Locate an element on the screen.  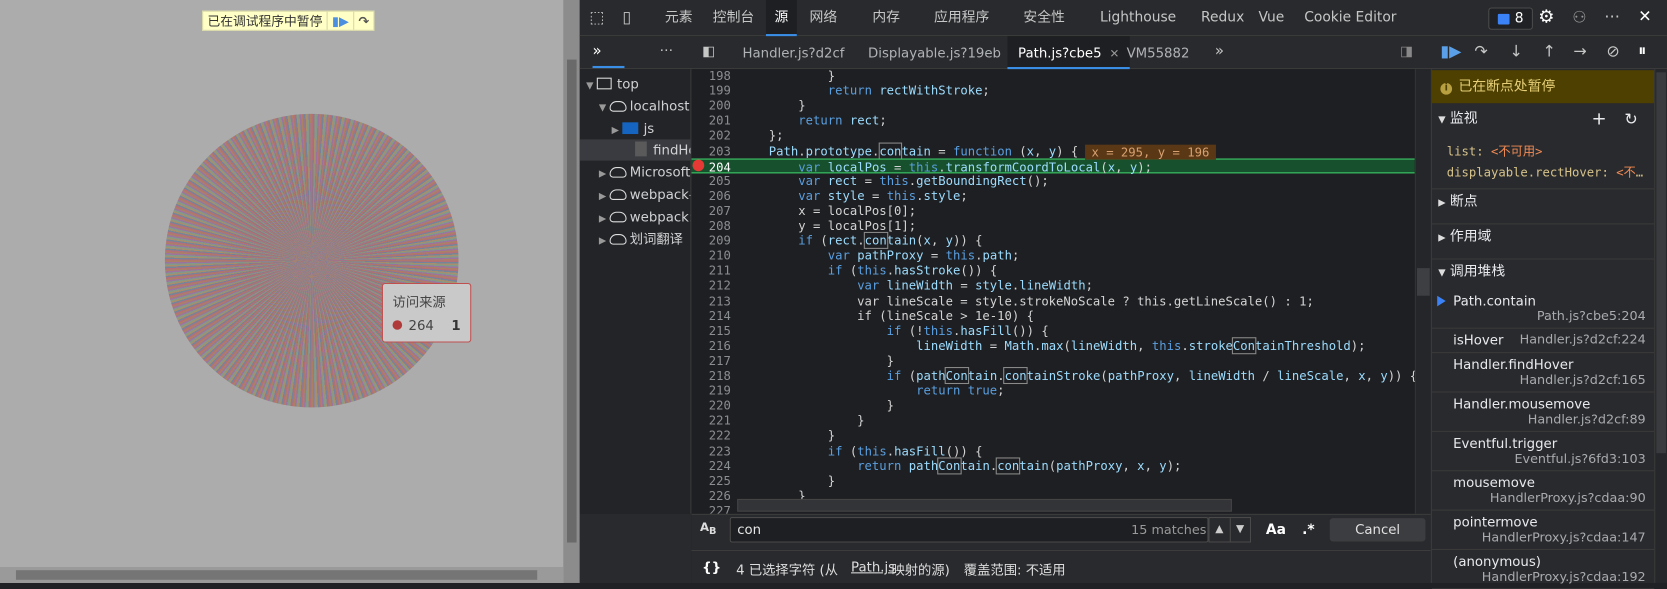
pause-on-exceptions-icon: ⏸ is located at coordinates (1642, 50).